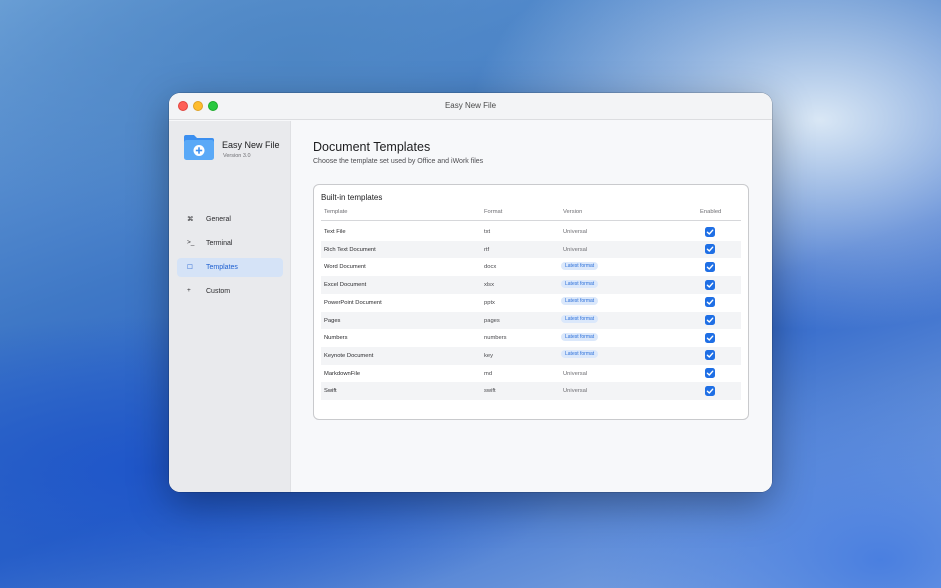 This screenshot has height=588, width=941. I want to click on column-header-version: Version, so click(573, 212).